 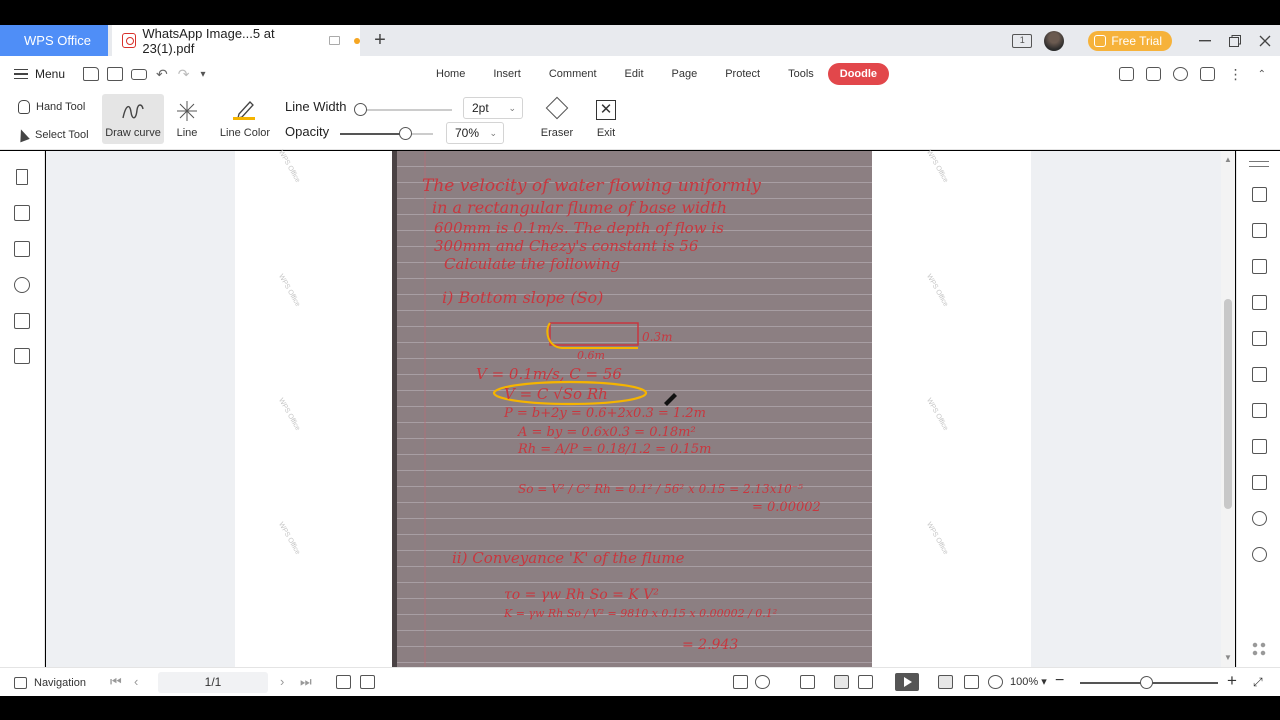 What do you see at coordinates (865, 682) in the screenshot?
I see `two-page-icon` at bounding box center [865, 682].